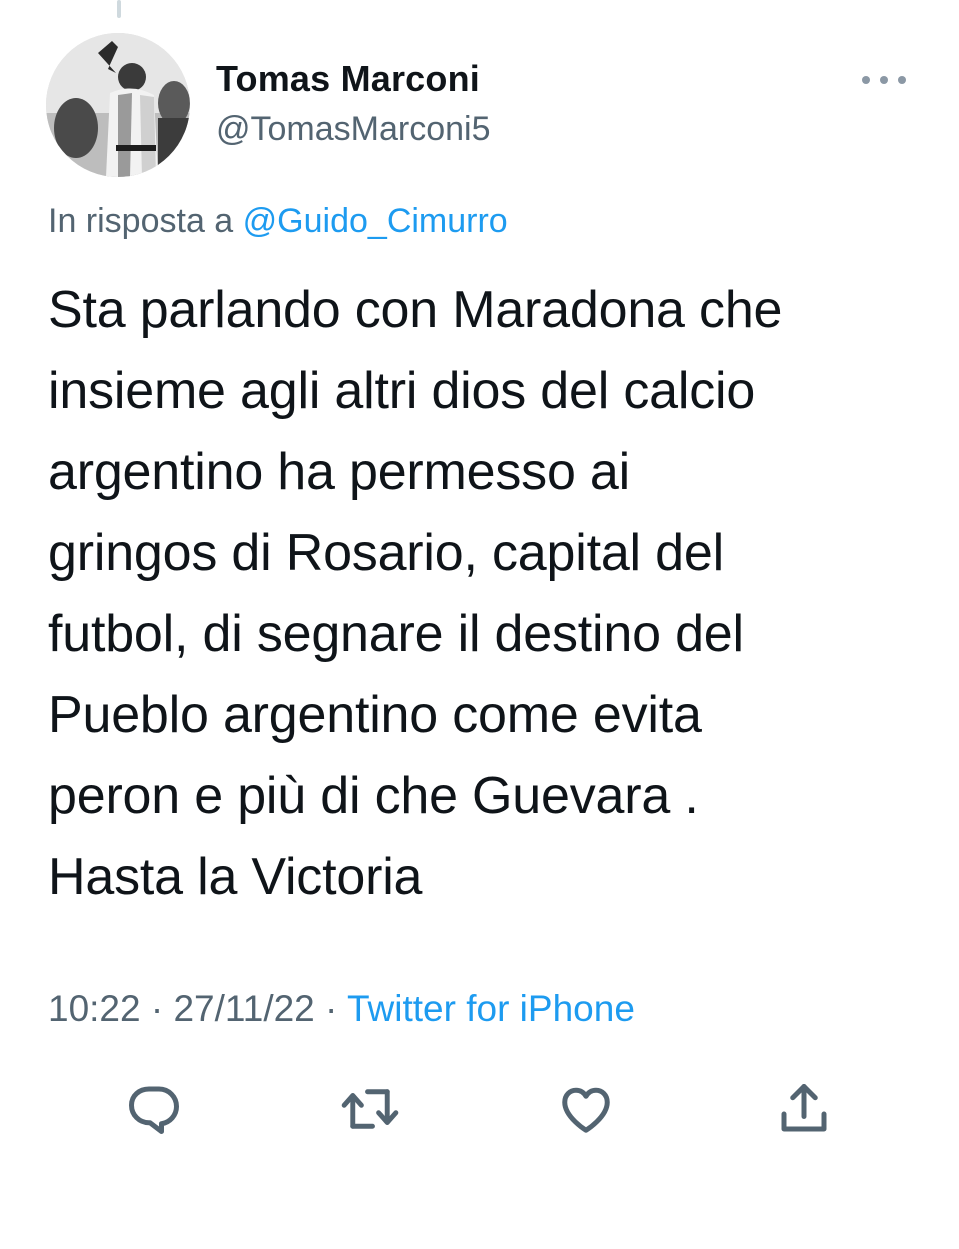  I want to click on share-icon, so click(804, 1108).